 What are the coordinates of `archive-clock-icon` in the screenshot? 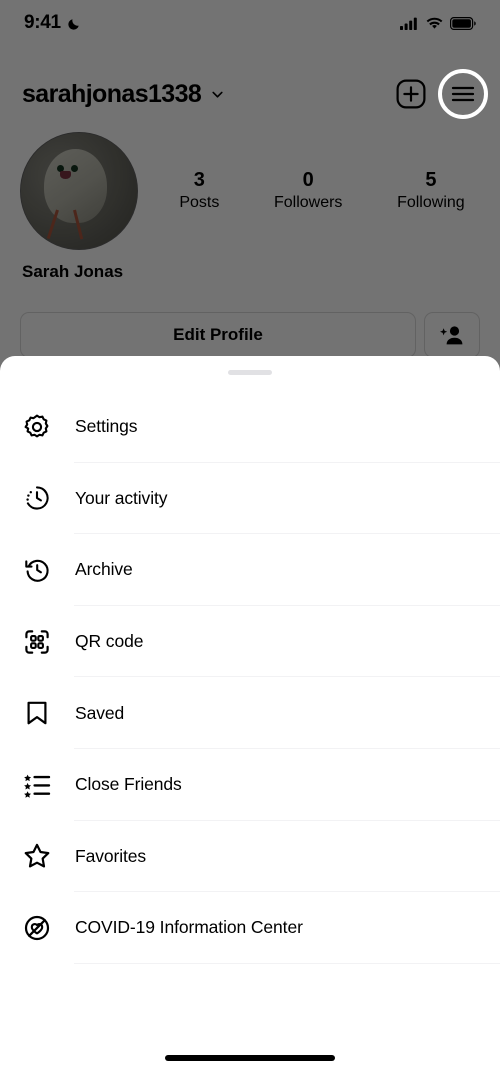 It's located at (37, 570).